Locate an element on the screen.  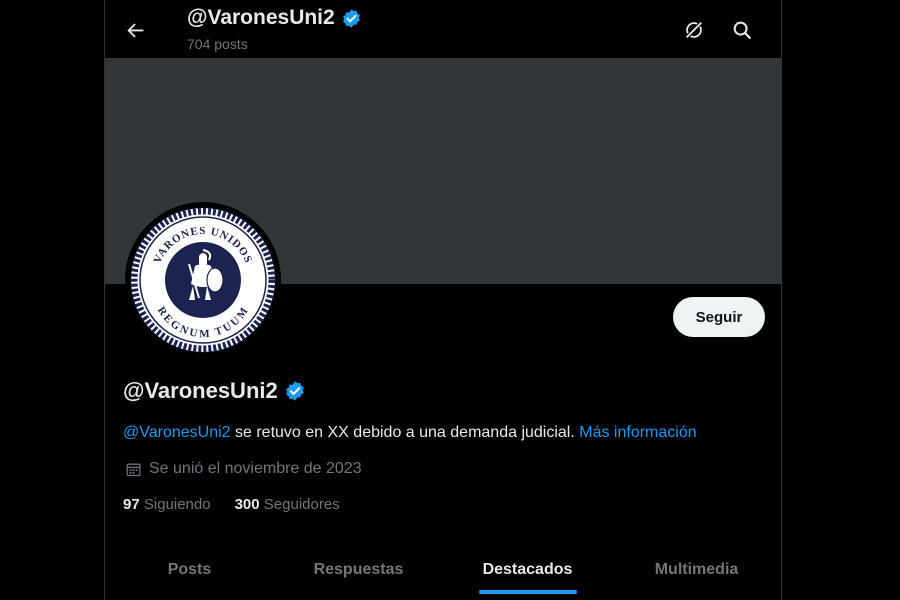
grok-icon is located at coordinates (694, 30).